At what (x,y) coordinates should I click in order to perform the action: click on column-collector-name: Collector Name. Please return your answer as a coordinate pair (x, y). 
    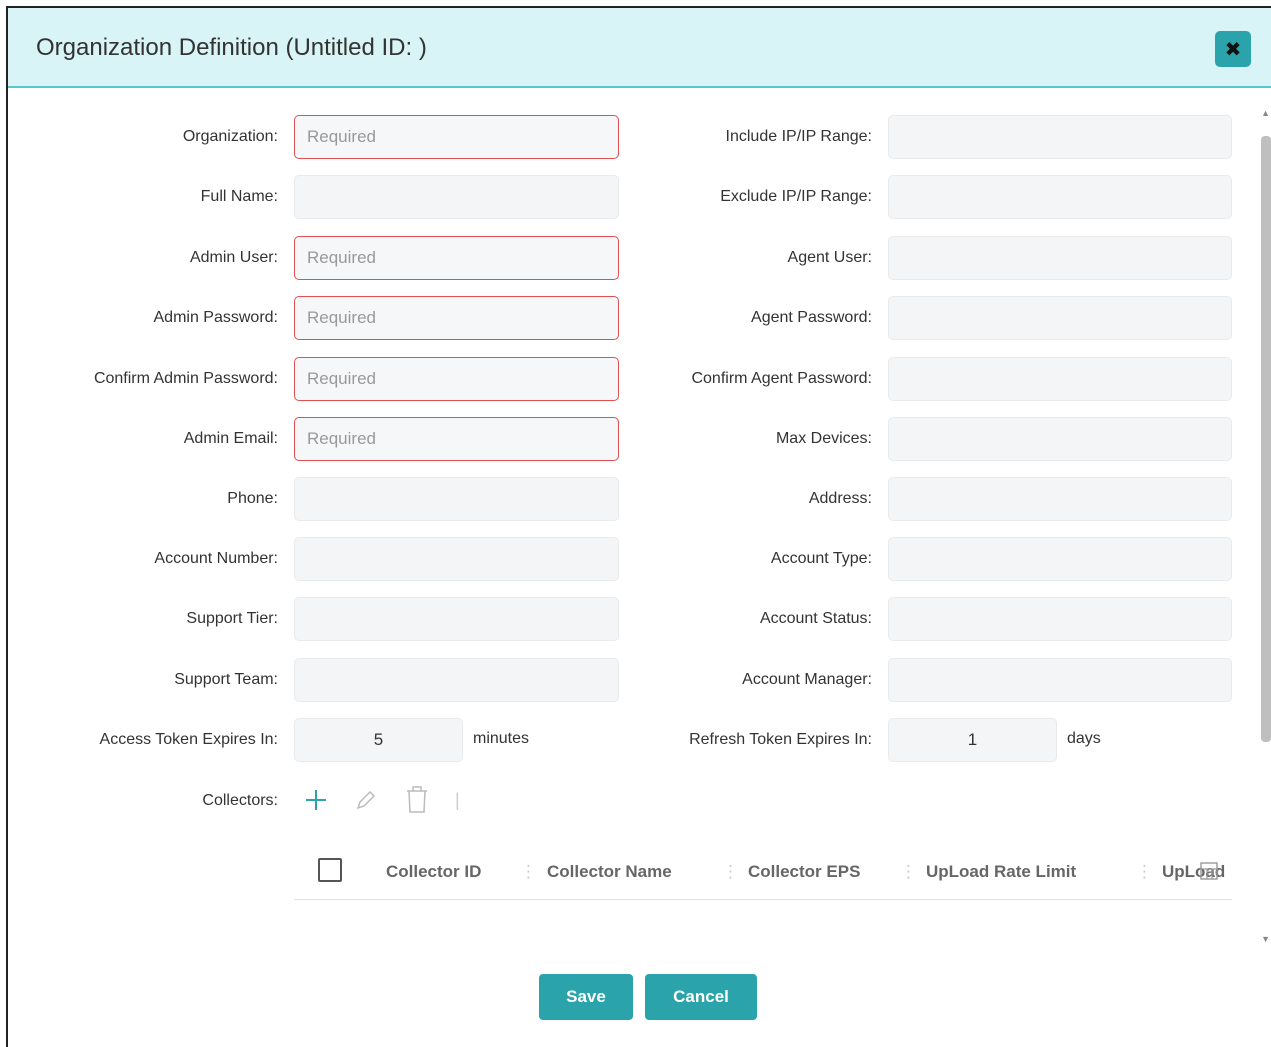
    Looking at the image, I should click on (609, 872).